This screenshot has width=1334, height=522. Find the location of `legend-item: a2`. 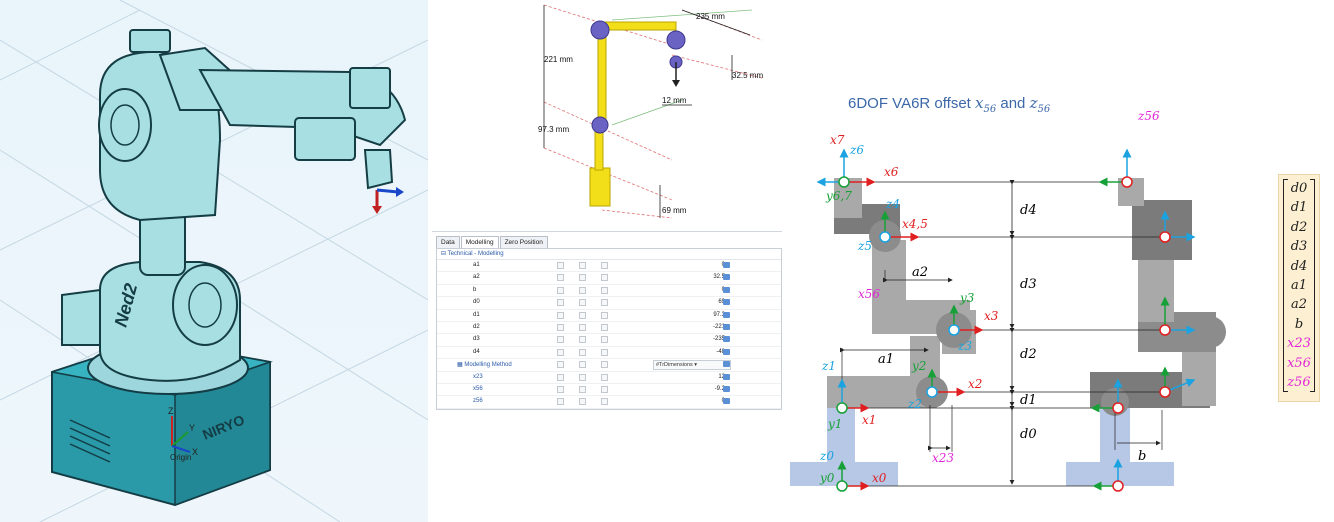

legend-item: a2 is located at coordinates (1299, 305).